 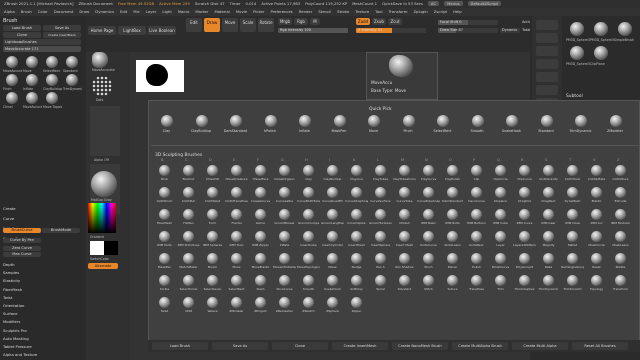 I want to click on section-modifiers: Modifiers, so click(x=11, y=321).